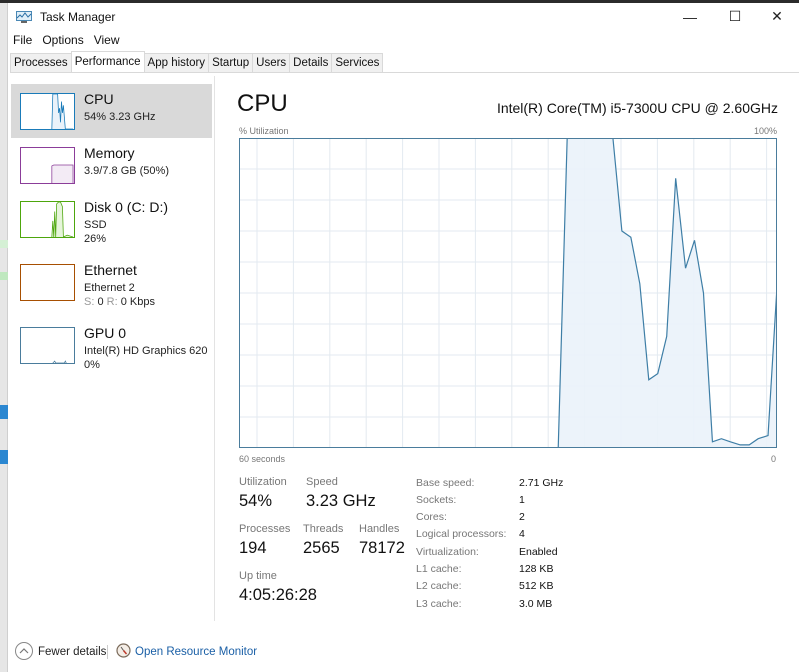 Image resolution: width=799 pixels, height=672 pixels. I want to click on spec-label: Sockets:, so click(436, 500).